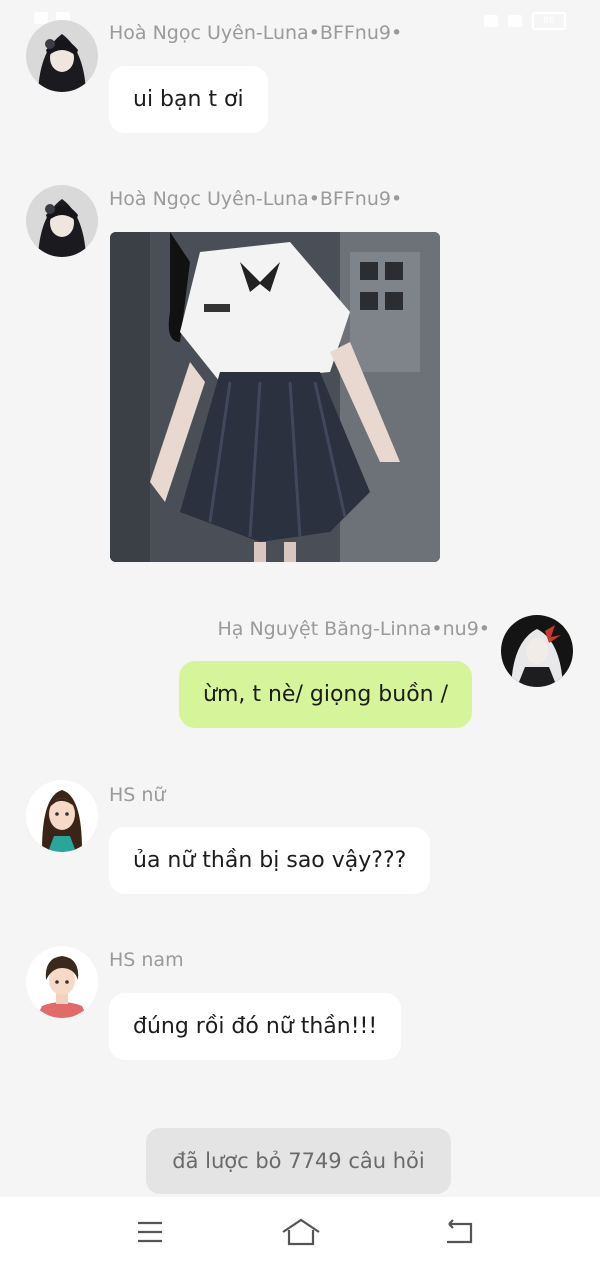  I want to click on signal-icon, so click(41, 18).